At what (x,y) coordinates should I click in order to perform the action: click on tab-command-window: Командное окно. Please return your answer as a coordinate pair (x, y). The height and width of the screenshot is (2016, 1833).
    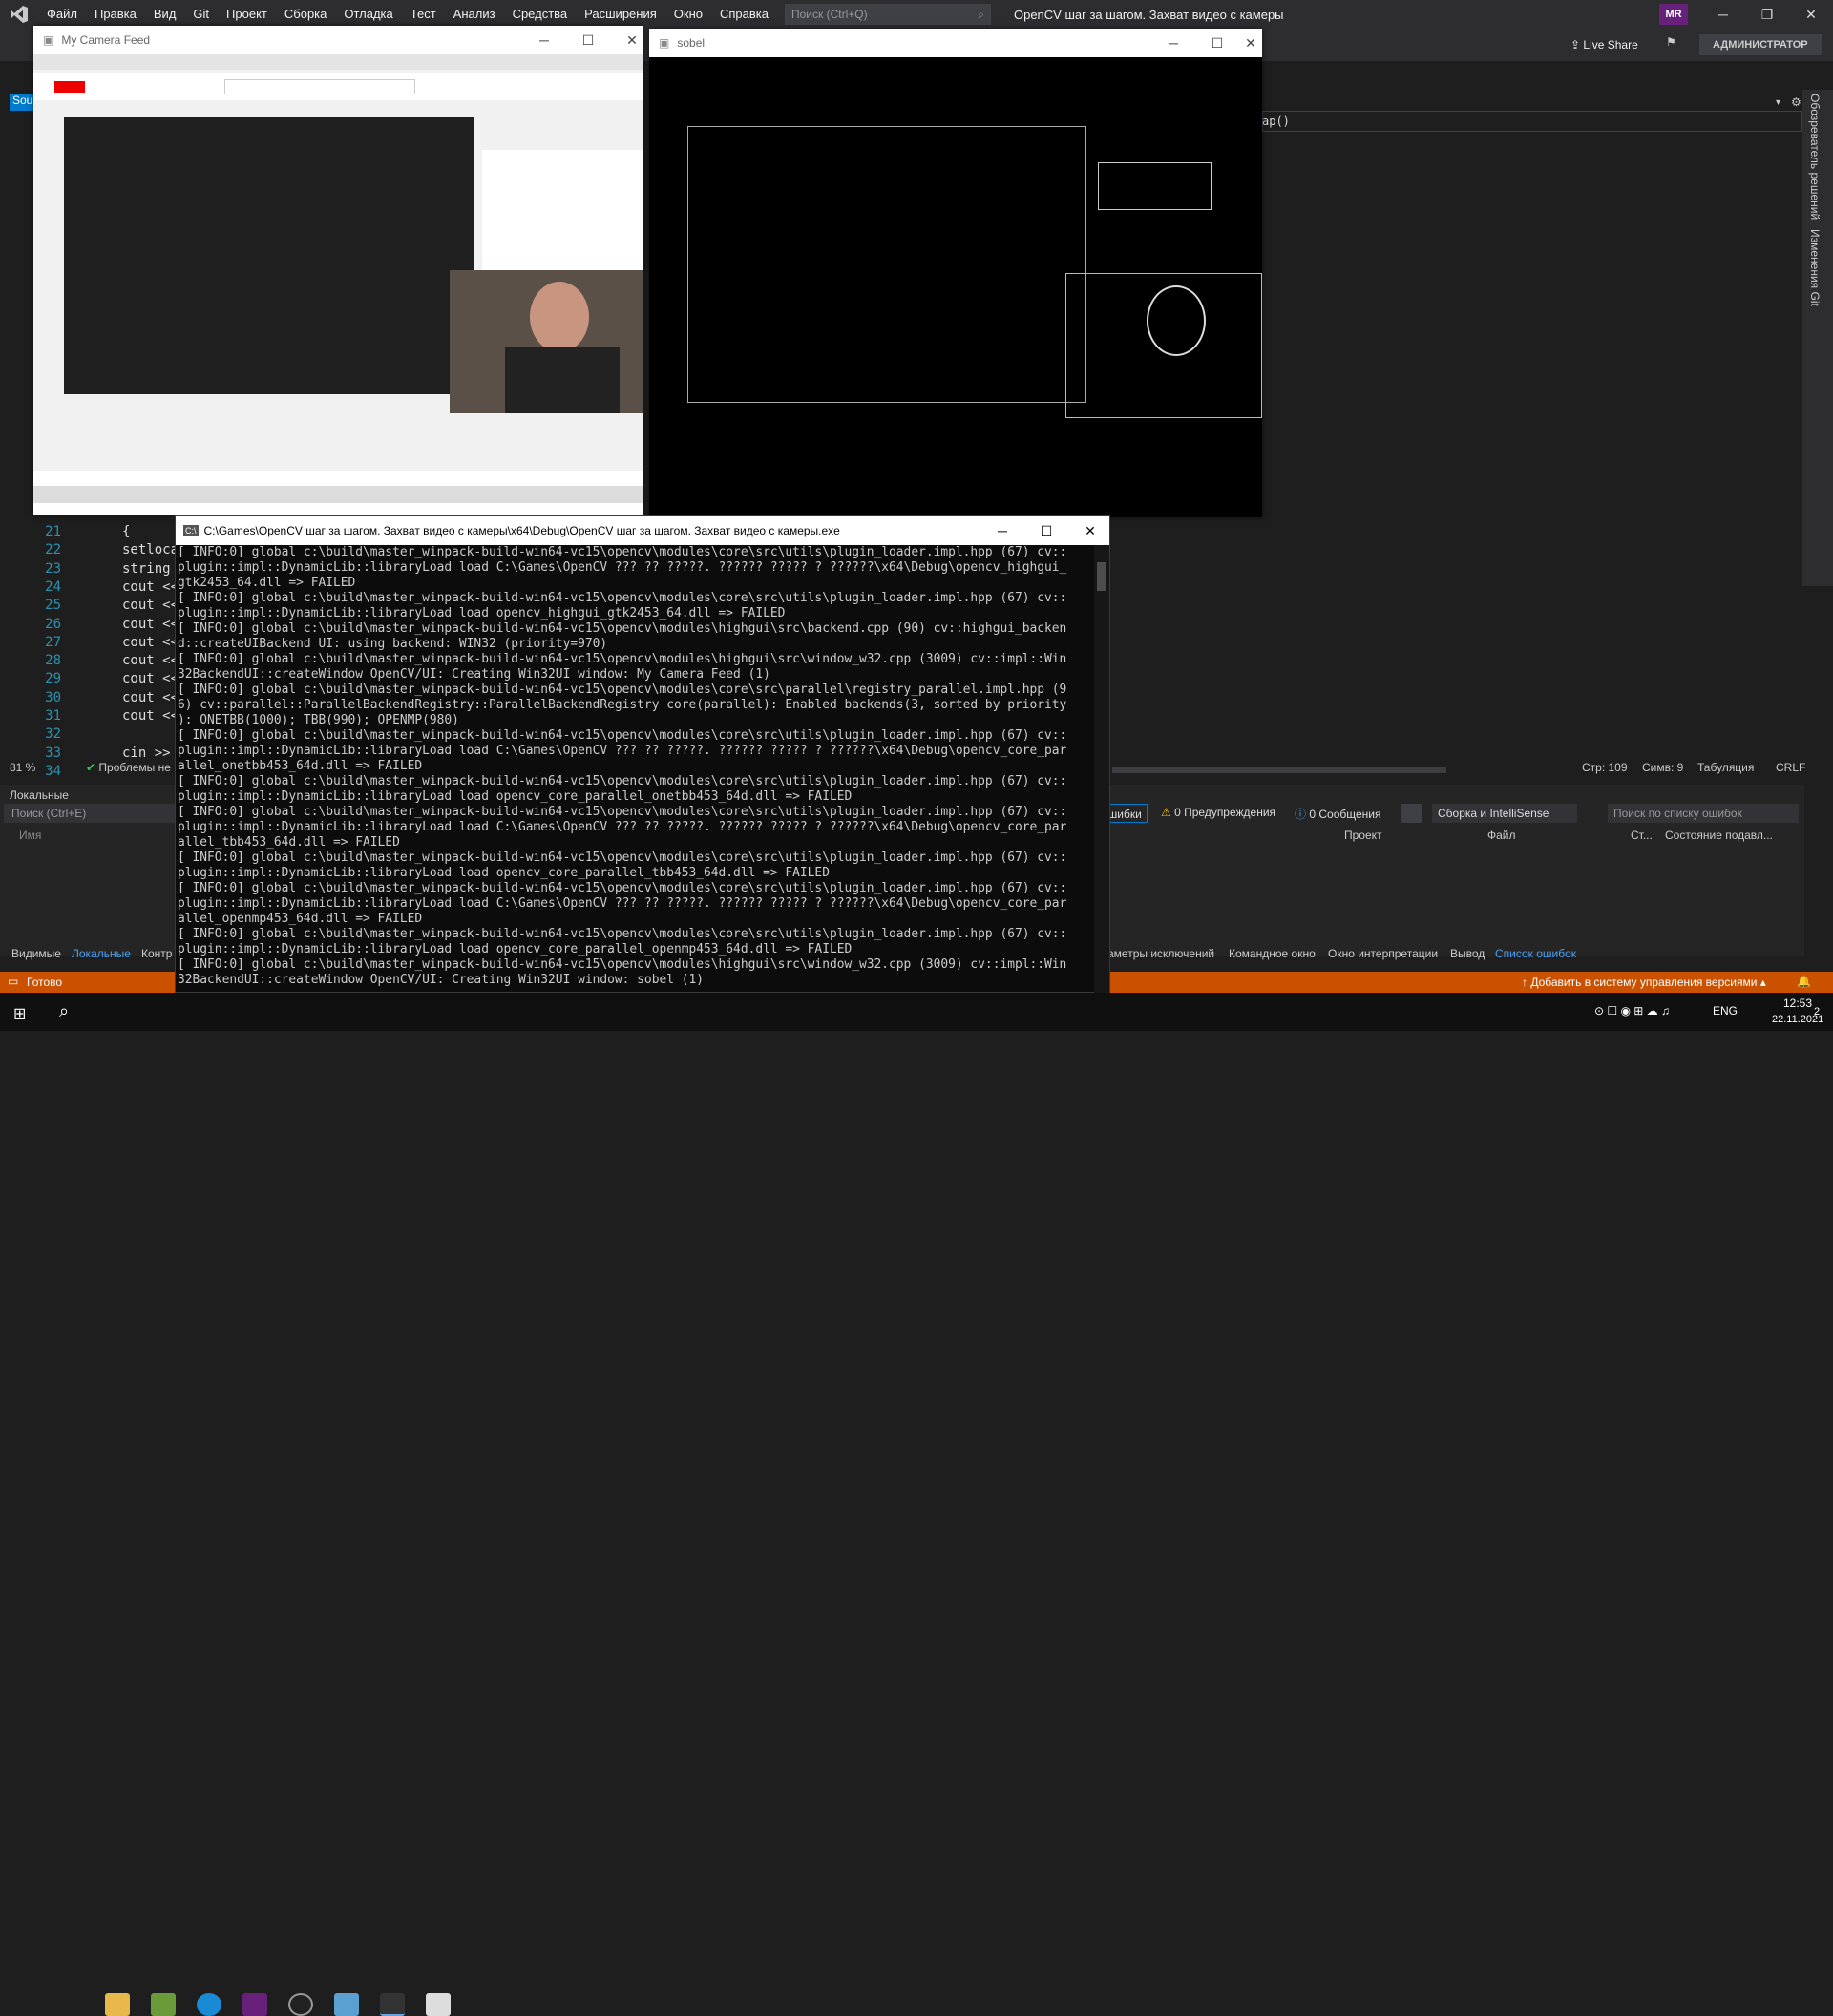
    Looking at the image, I should click on (1272, 954).